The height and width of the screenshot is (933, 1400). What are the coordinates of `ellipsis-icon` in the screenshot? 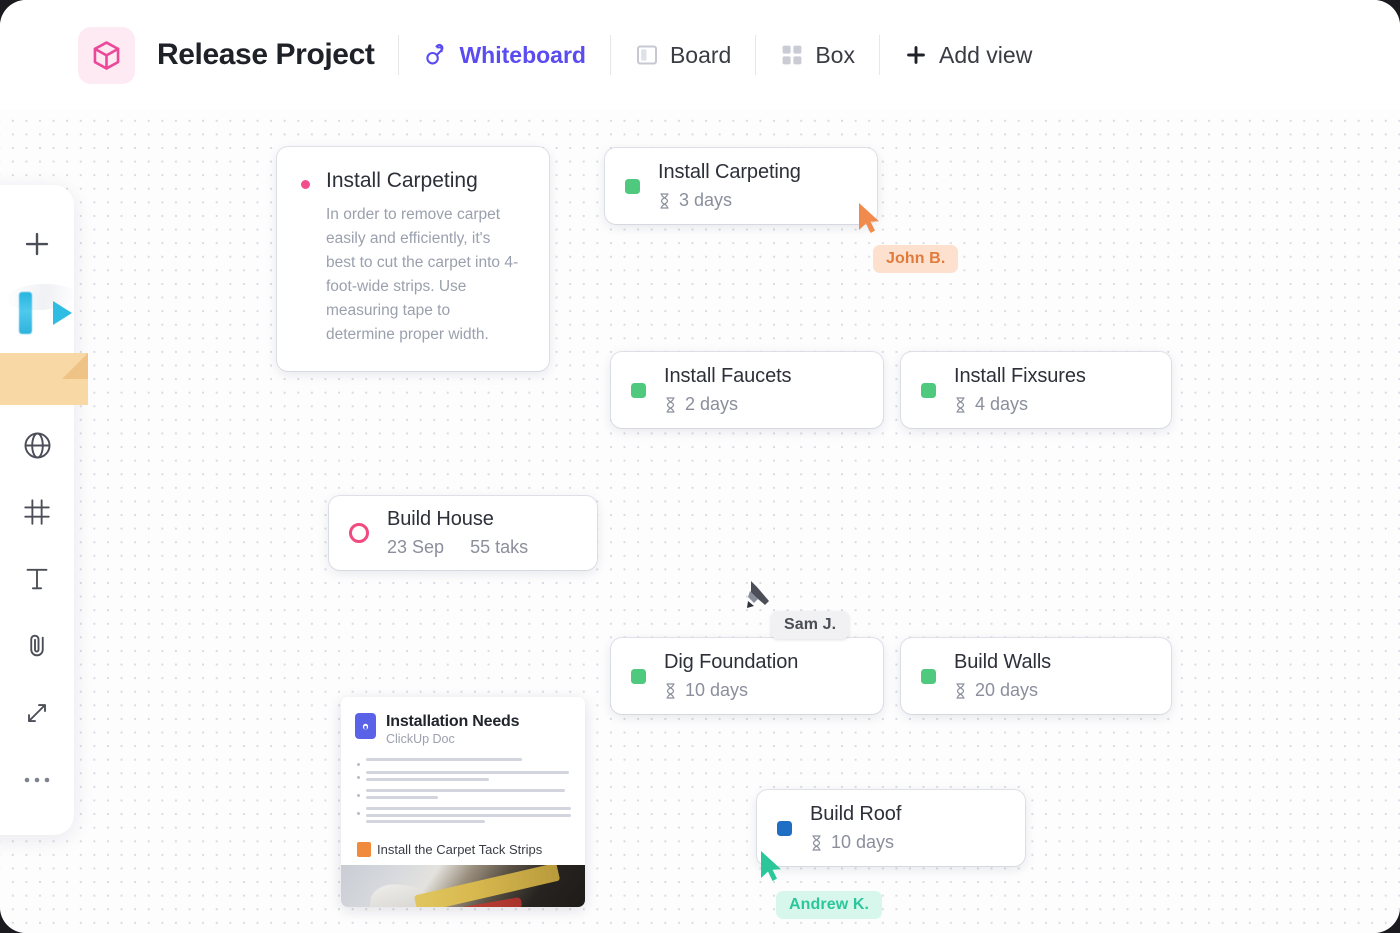 It's located at (37, 779).